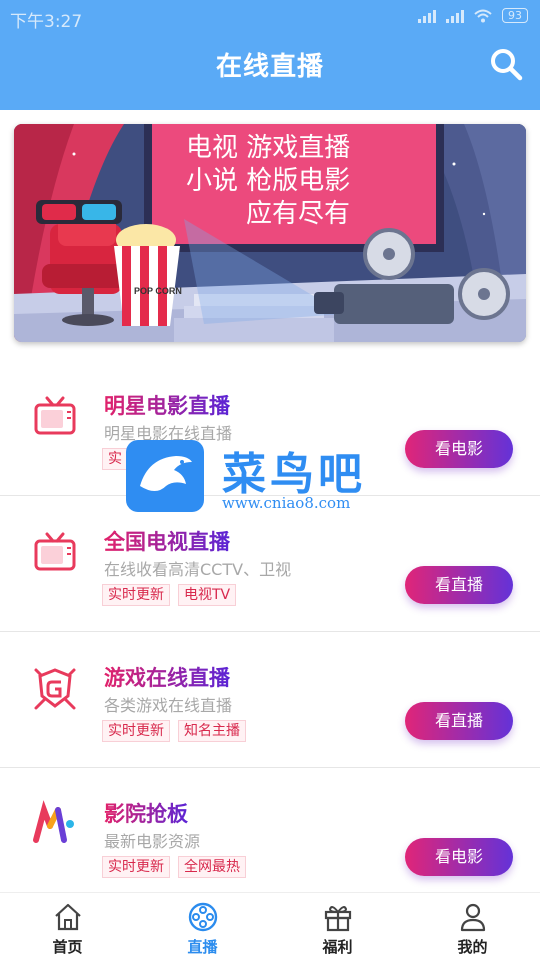  I want to click on tag: 实, so click(115, 459).